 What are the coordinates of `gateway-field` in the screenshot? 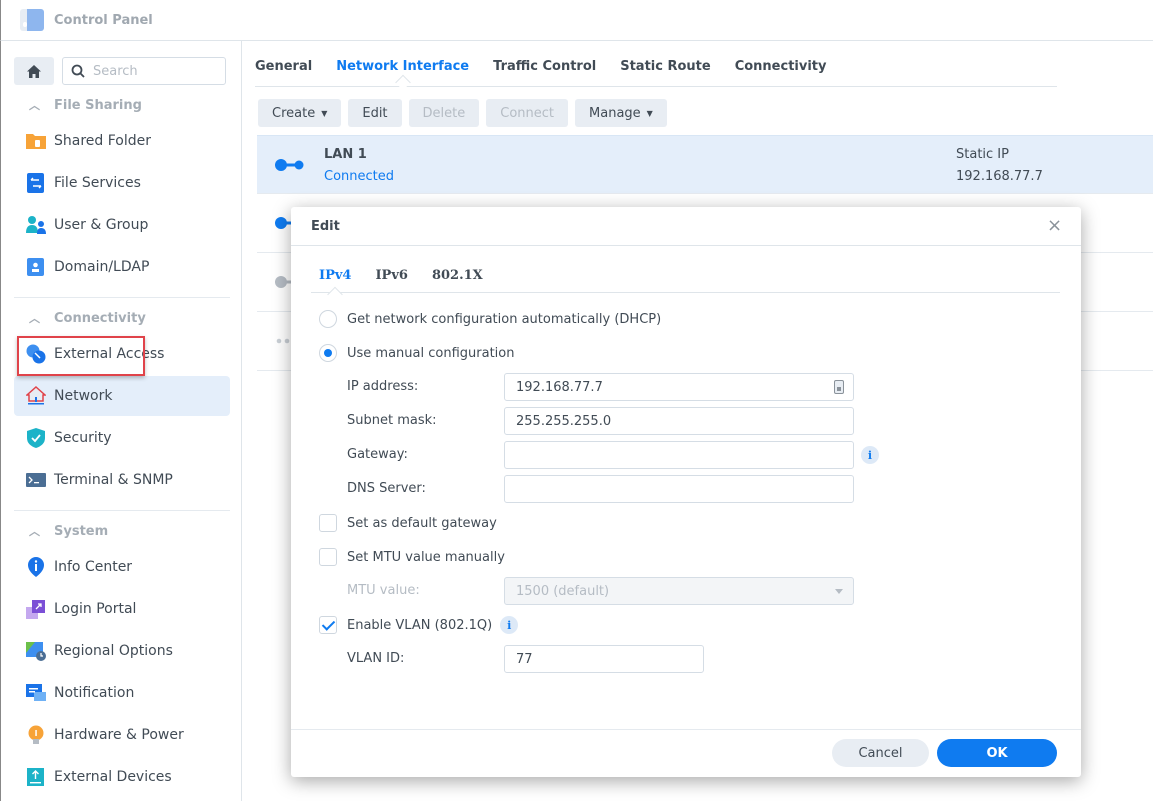 It's located at (679, 455).